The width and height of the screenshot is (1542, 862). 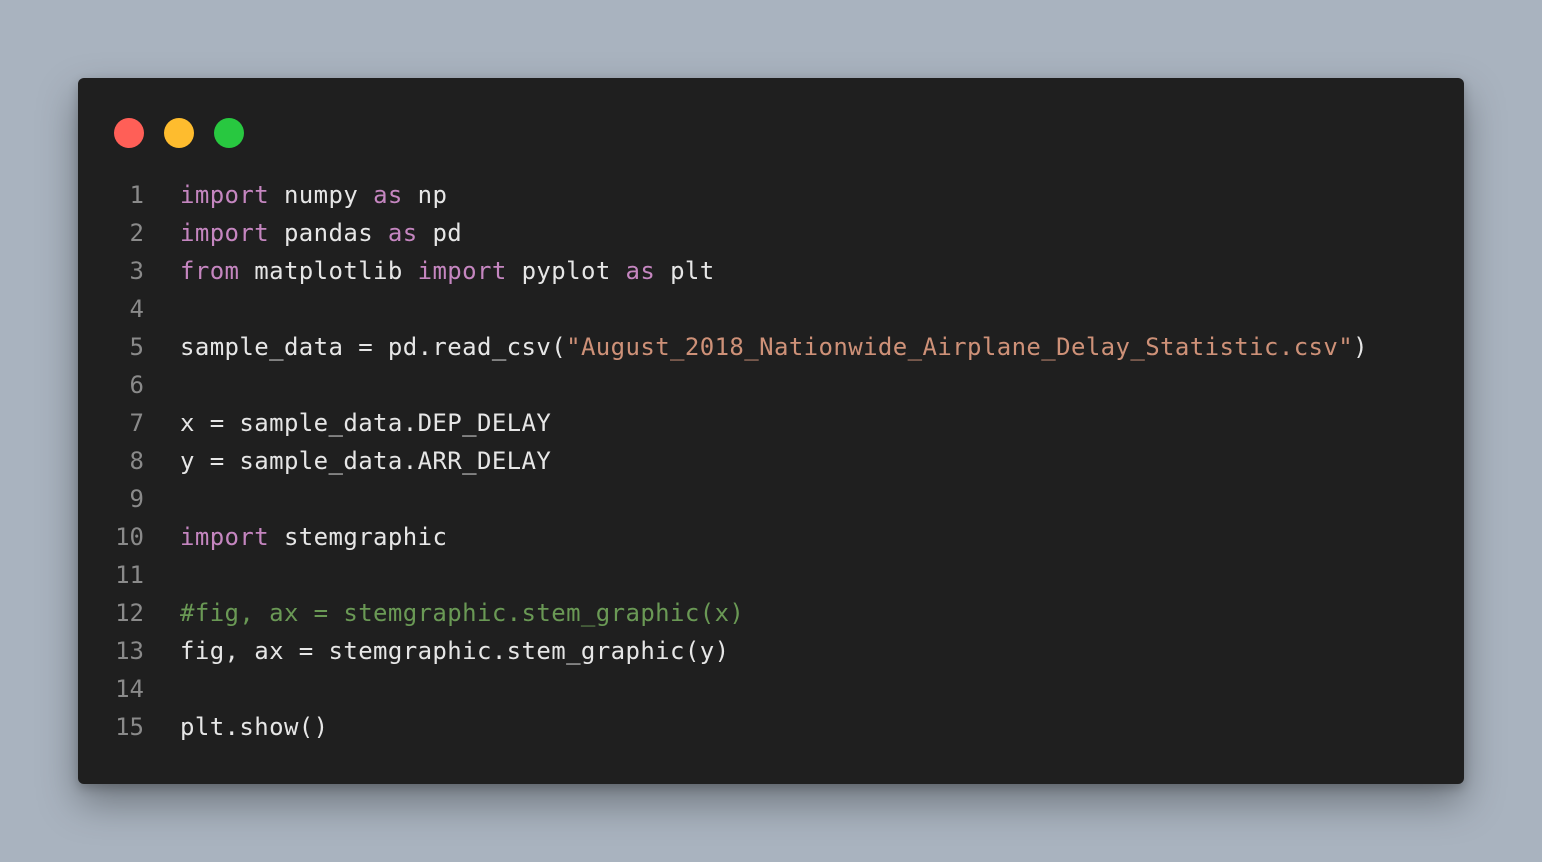 I want to click on line-number: 2, so click(x=136, y=233).